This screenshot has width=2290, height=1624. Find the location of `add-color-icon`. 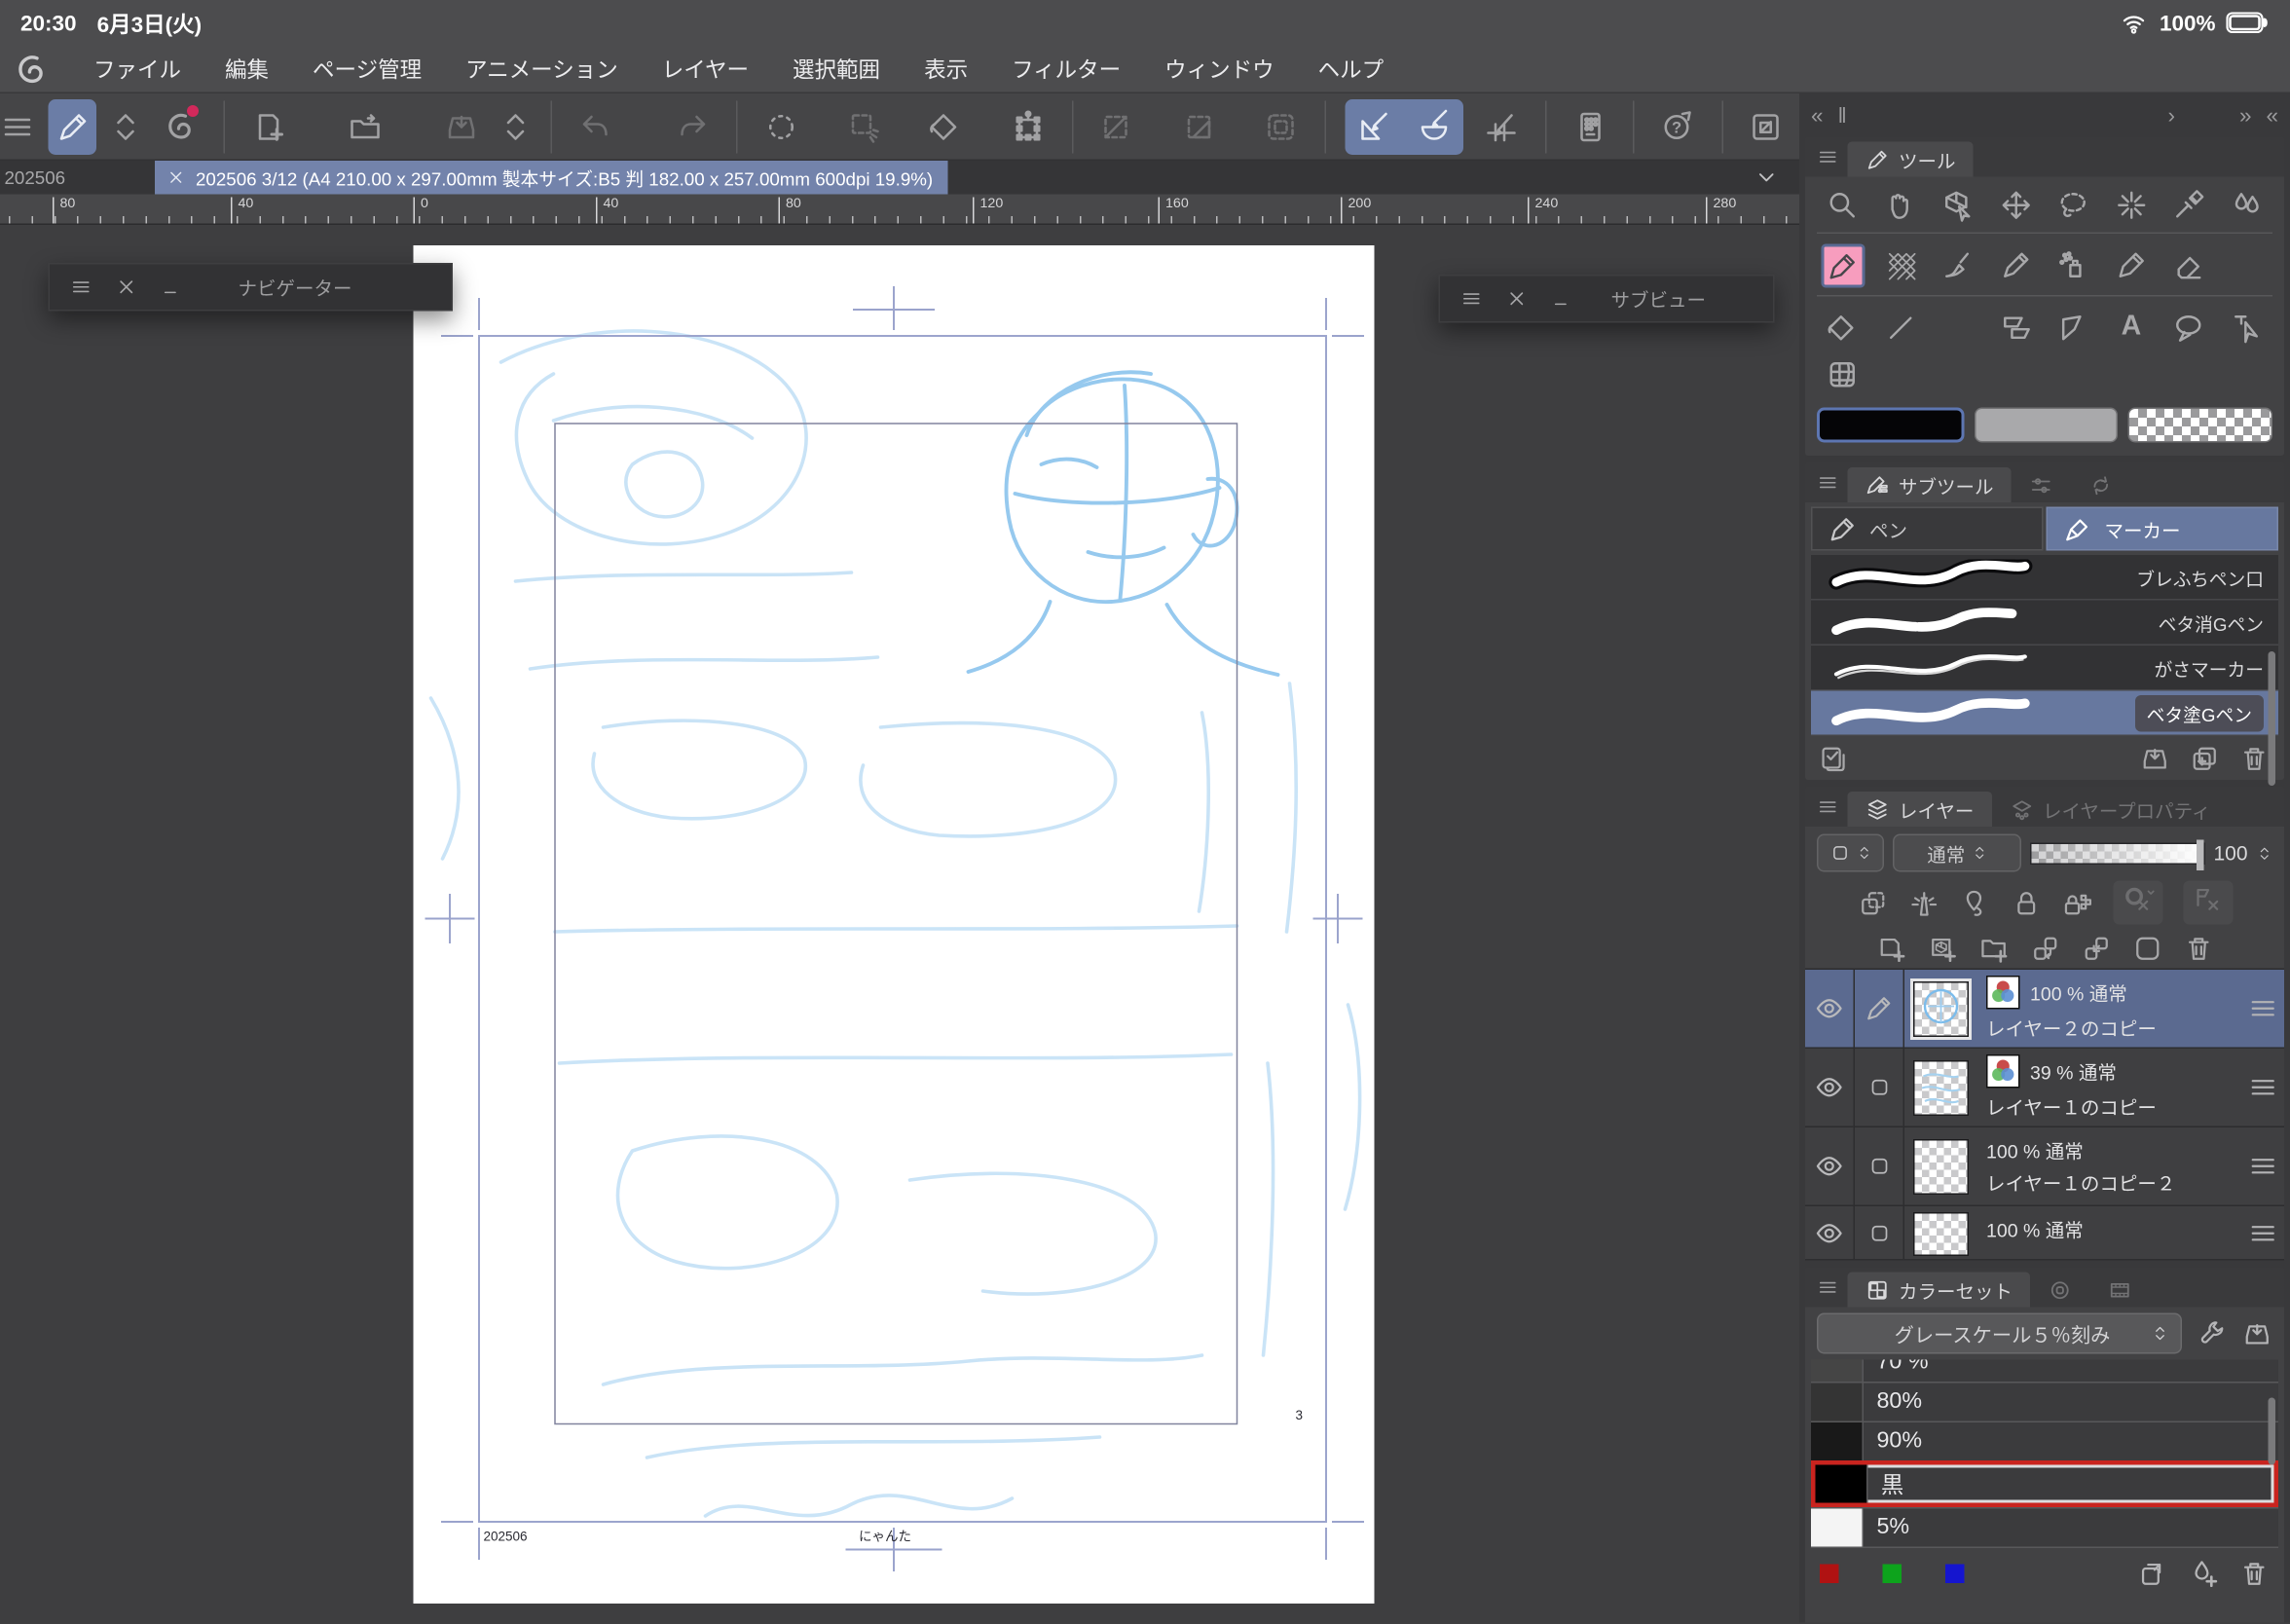

add-color-icon is located at coordinates (2203, 1574).